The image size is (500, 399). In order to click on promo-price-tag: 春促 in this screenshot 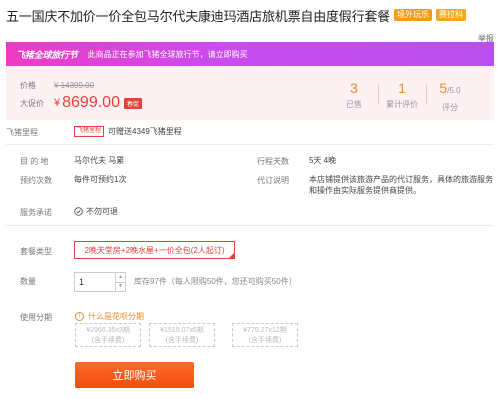, I will do `click(132, 103)`.